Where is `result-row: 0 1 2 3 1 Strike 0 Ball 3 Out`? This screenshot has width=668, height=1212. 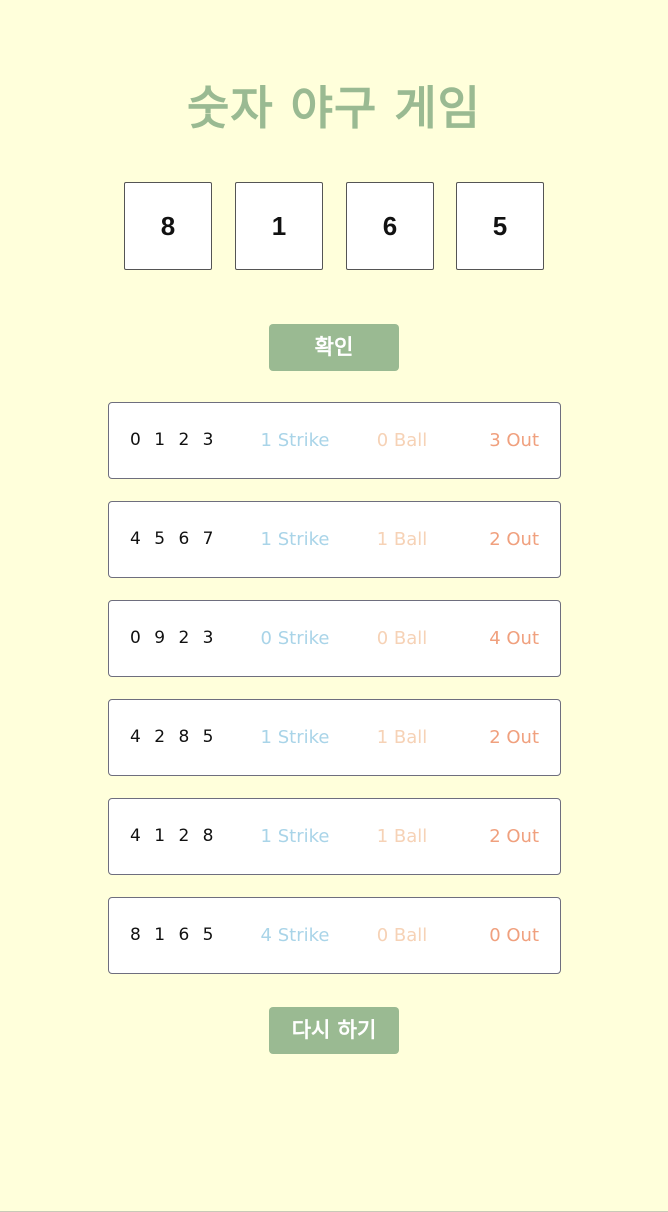
result-row: 0 1 2 3 1 Strike 0 Ball 3 Out is located at coordinates (334, 440).